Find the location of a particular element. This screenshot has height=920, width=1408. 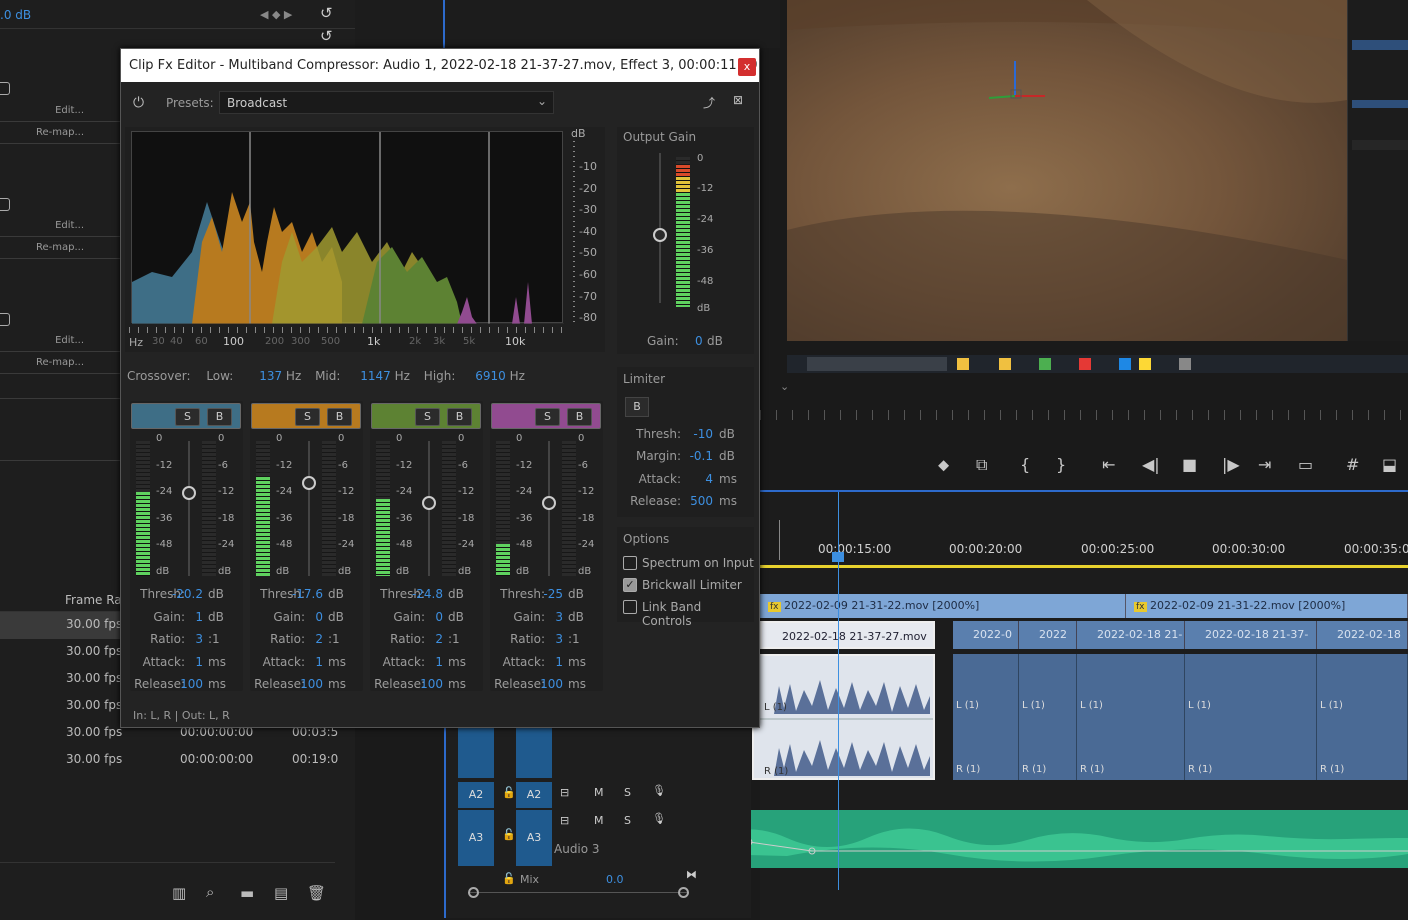

limiter-thresh-value: -10 is located at coordinates (703, 434).